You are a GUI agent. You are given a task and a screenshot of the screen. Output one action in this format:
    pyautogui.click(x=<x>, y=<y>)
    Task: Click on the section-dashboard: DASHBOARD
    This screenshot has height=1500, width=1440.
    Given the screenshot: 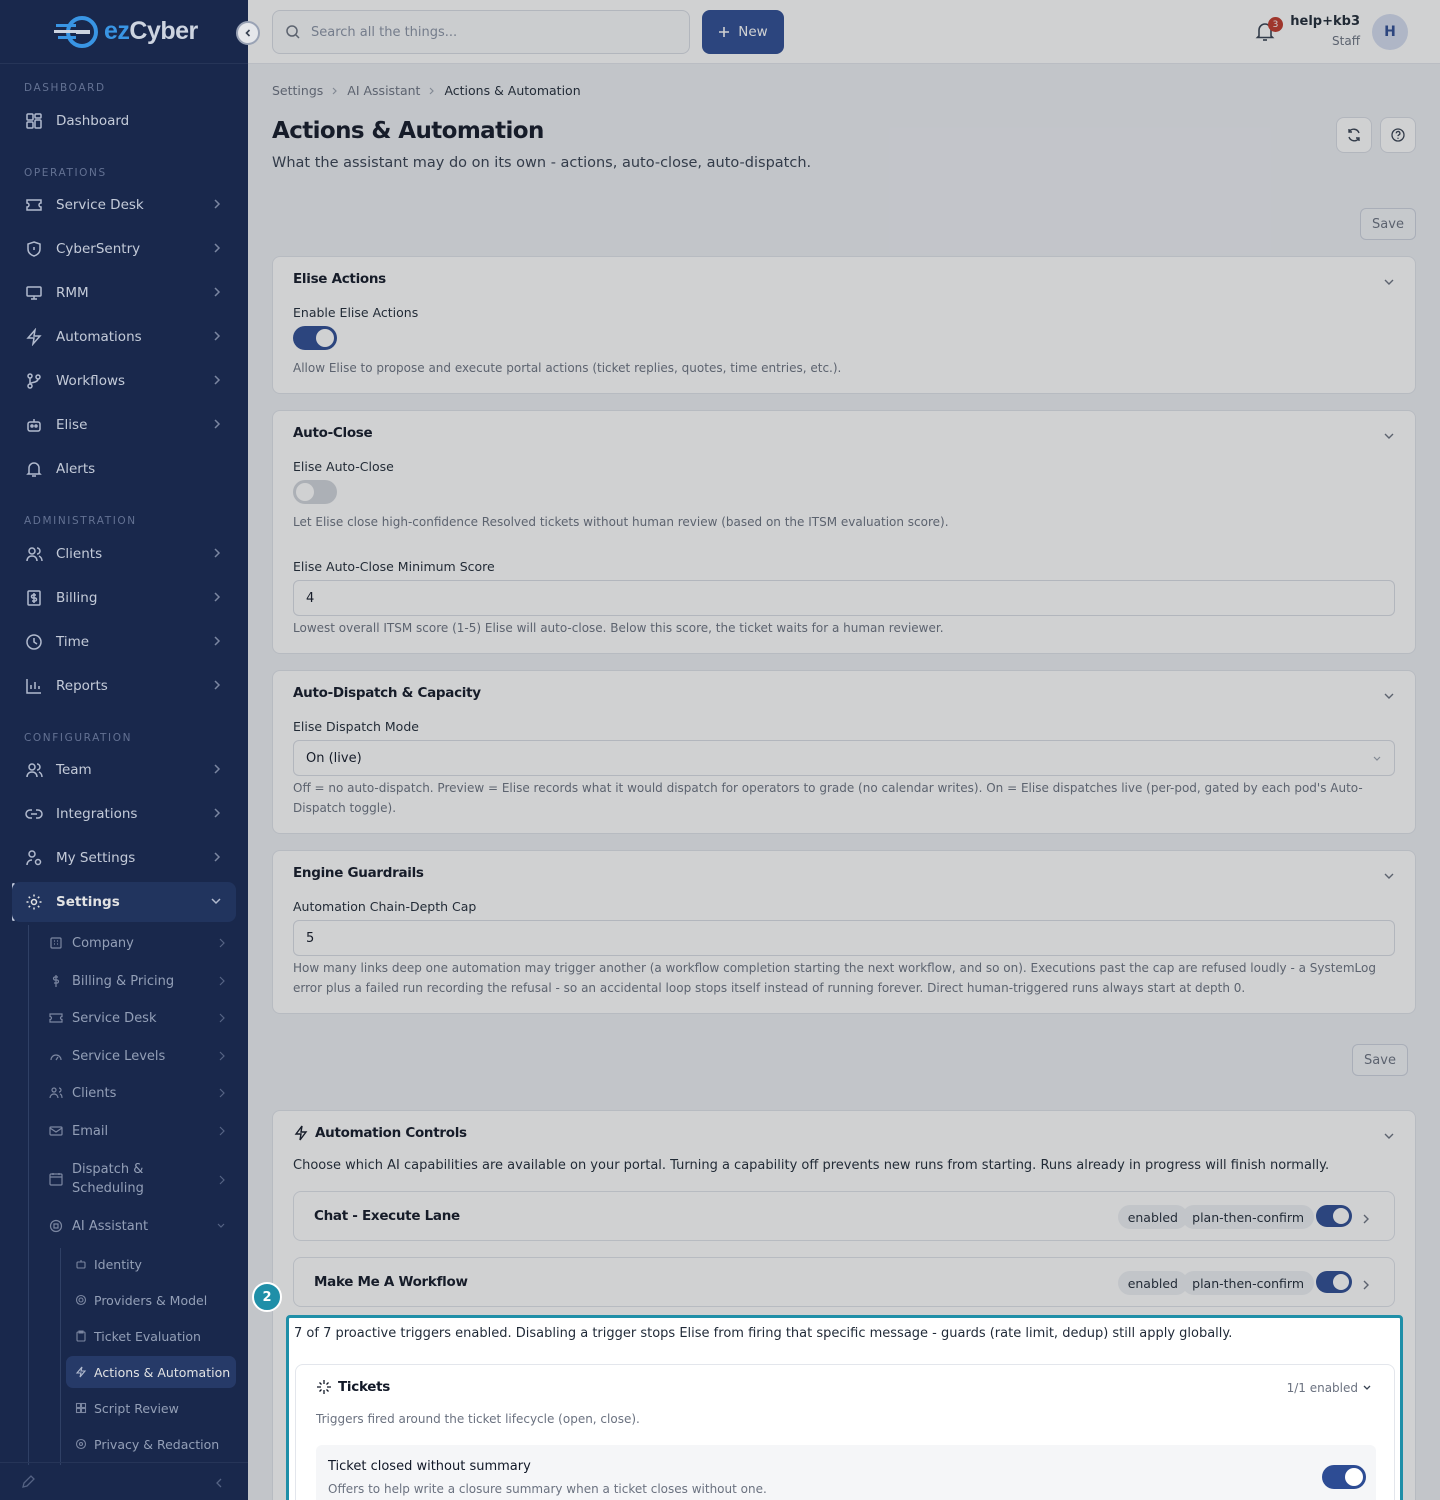 What is the action you would take?
    pyautogui.click(x=65, y=88)
    